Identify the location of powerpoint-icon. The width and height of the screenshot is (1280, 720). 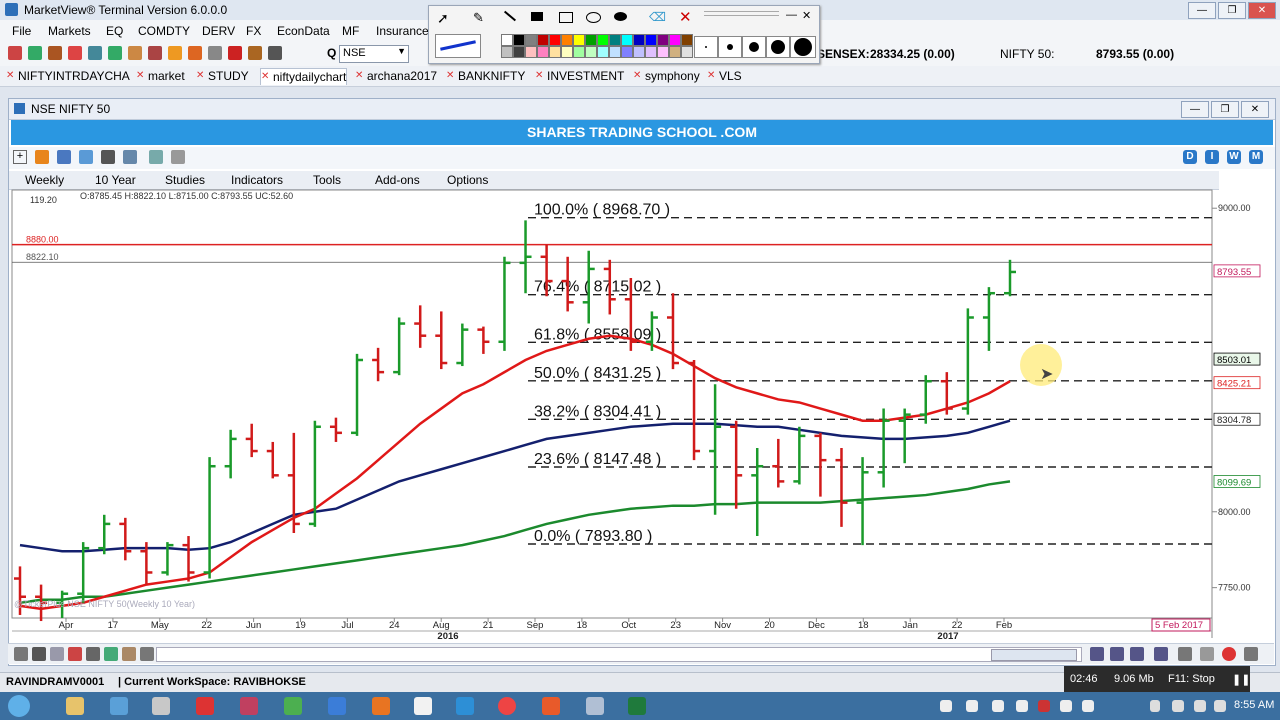
(381, 706).